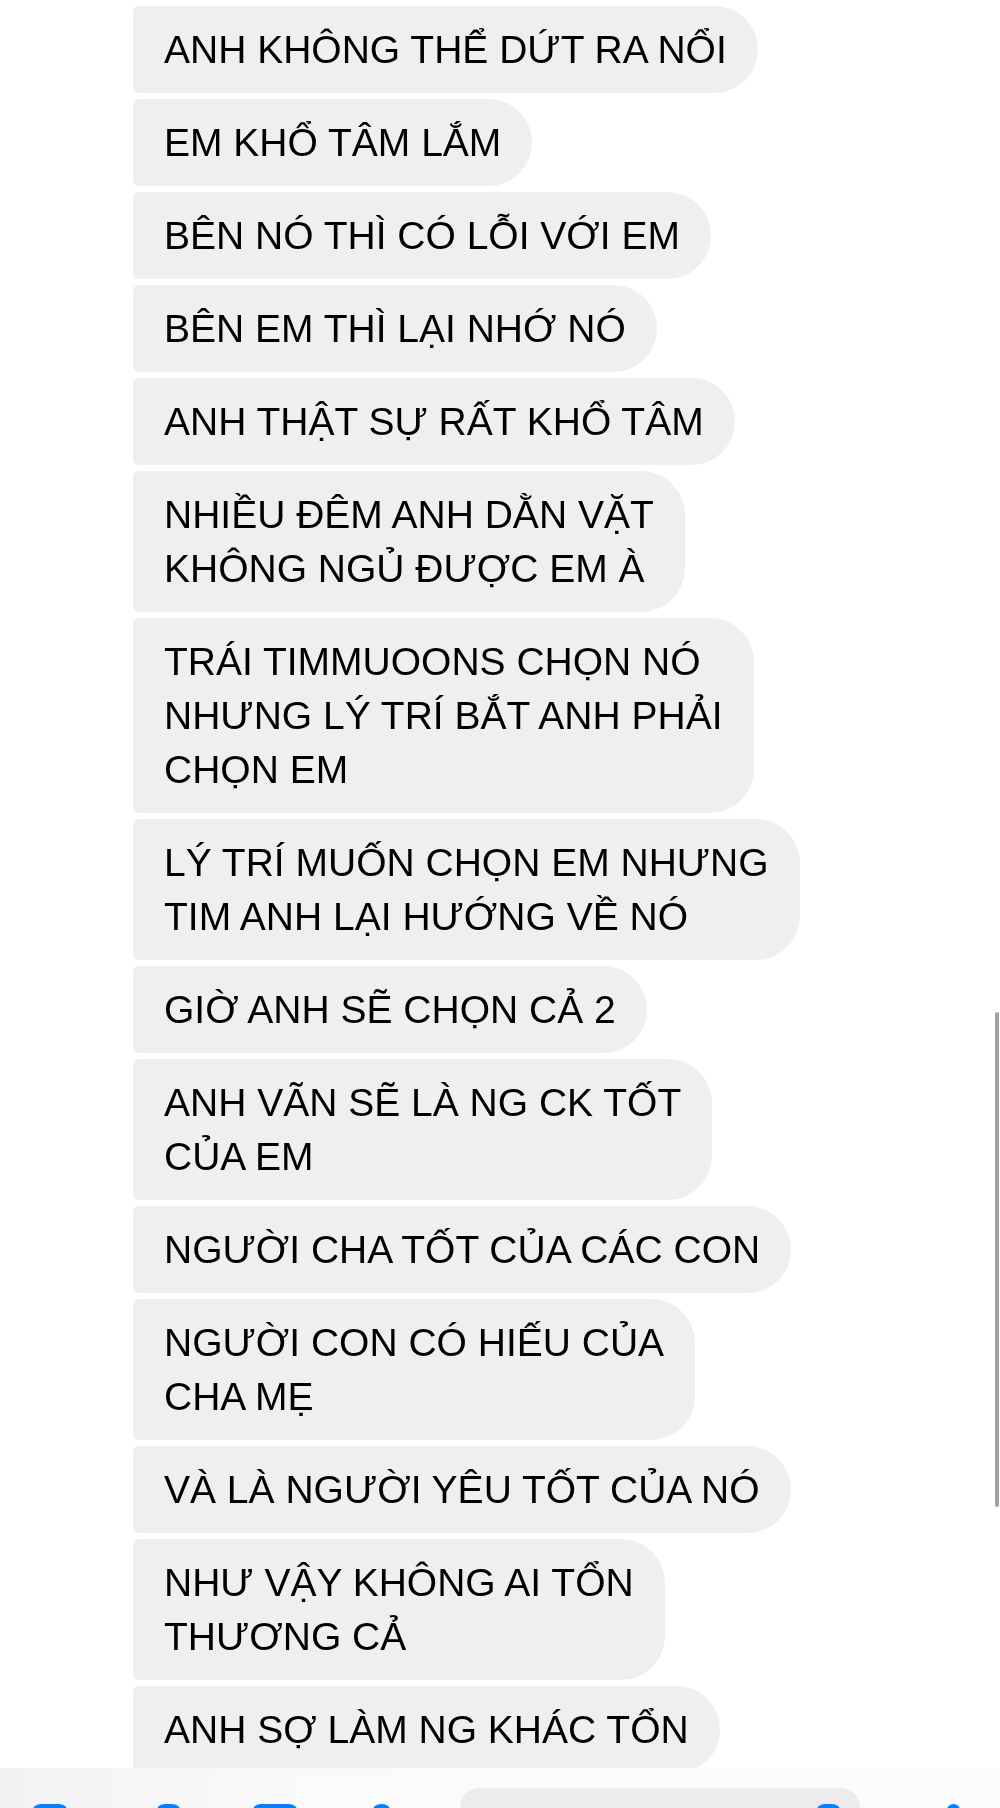  I want to click on message-bubble: LÝ TRÍ MUỐN CHỌN EM NHƯNG TIM ANH LẠI HƯỚNG VỀ NÓ, so click(466, 889).